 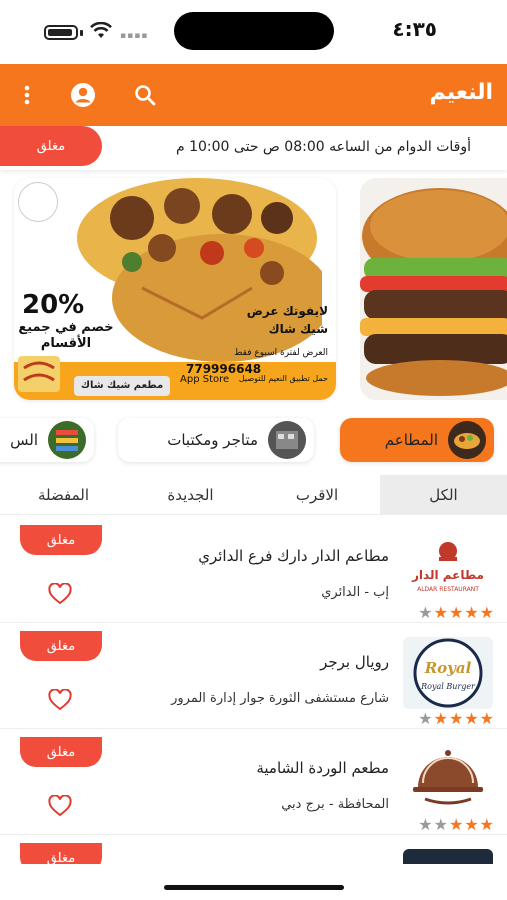 I want to click on status-time: ٤:٣٥, so click(x=414, y=29).